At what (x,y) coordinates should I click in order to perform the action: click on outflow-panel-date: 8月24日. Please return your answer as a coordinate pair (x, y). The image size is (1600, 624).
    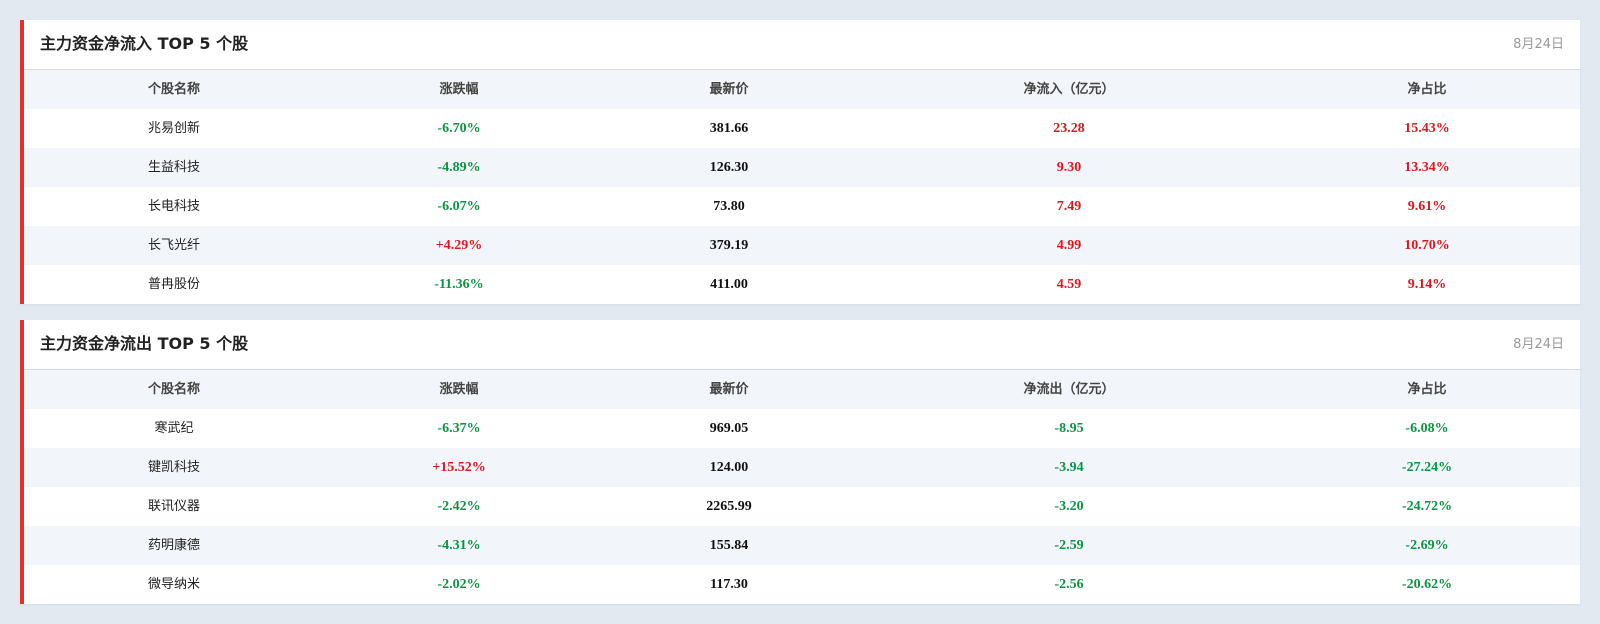
    Looking at the image, I should click on (1538, 344).